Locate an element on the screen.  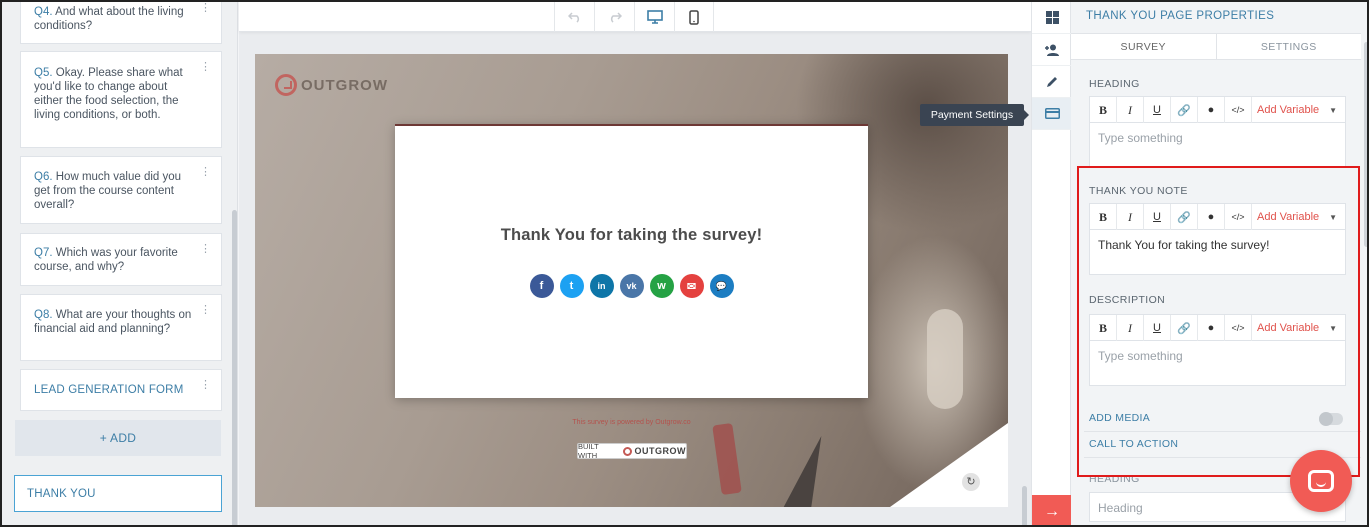
linkedin-icon: in is located at coordinates (601, 286).